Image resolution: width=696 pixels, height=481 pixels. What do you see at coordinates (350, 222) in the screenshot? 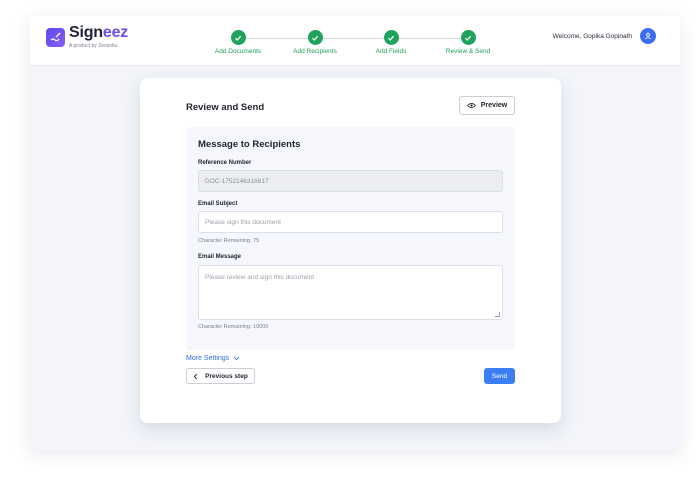
I see `subject-input: Please sign this document` at bounding box center [350, 222].